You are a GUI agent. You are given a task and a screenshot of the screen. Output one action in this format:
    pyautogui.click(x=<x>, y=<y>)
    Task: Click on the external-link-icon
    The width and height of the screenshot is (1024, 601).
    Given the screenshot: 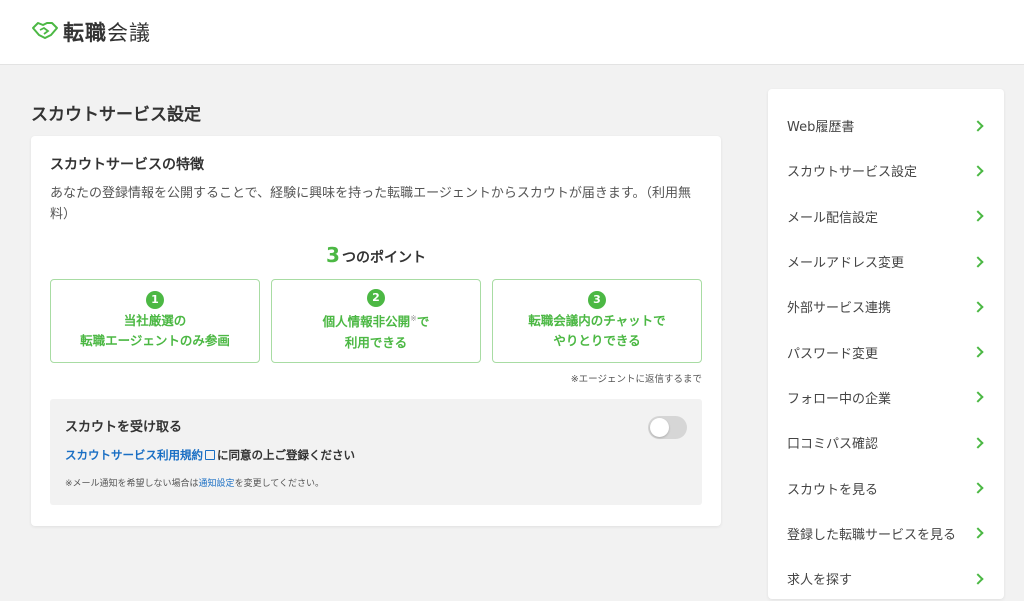 What is the action you would take?
    pyautogui.click(x=210, y=455)
    